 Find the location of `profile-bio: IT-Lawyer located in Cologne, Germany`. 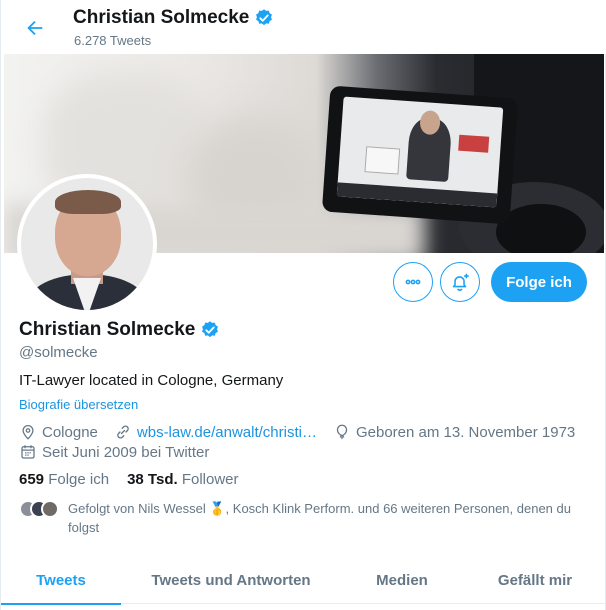

profile-bio: IT-Lawyer located in Cologne, Germany is located at coordinates (151, 380).